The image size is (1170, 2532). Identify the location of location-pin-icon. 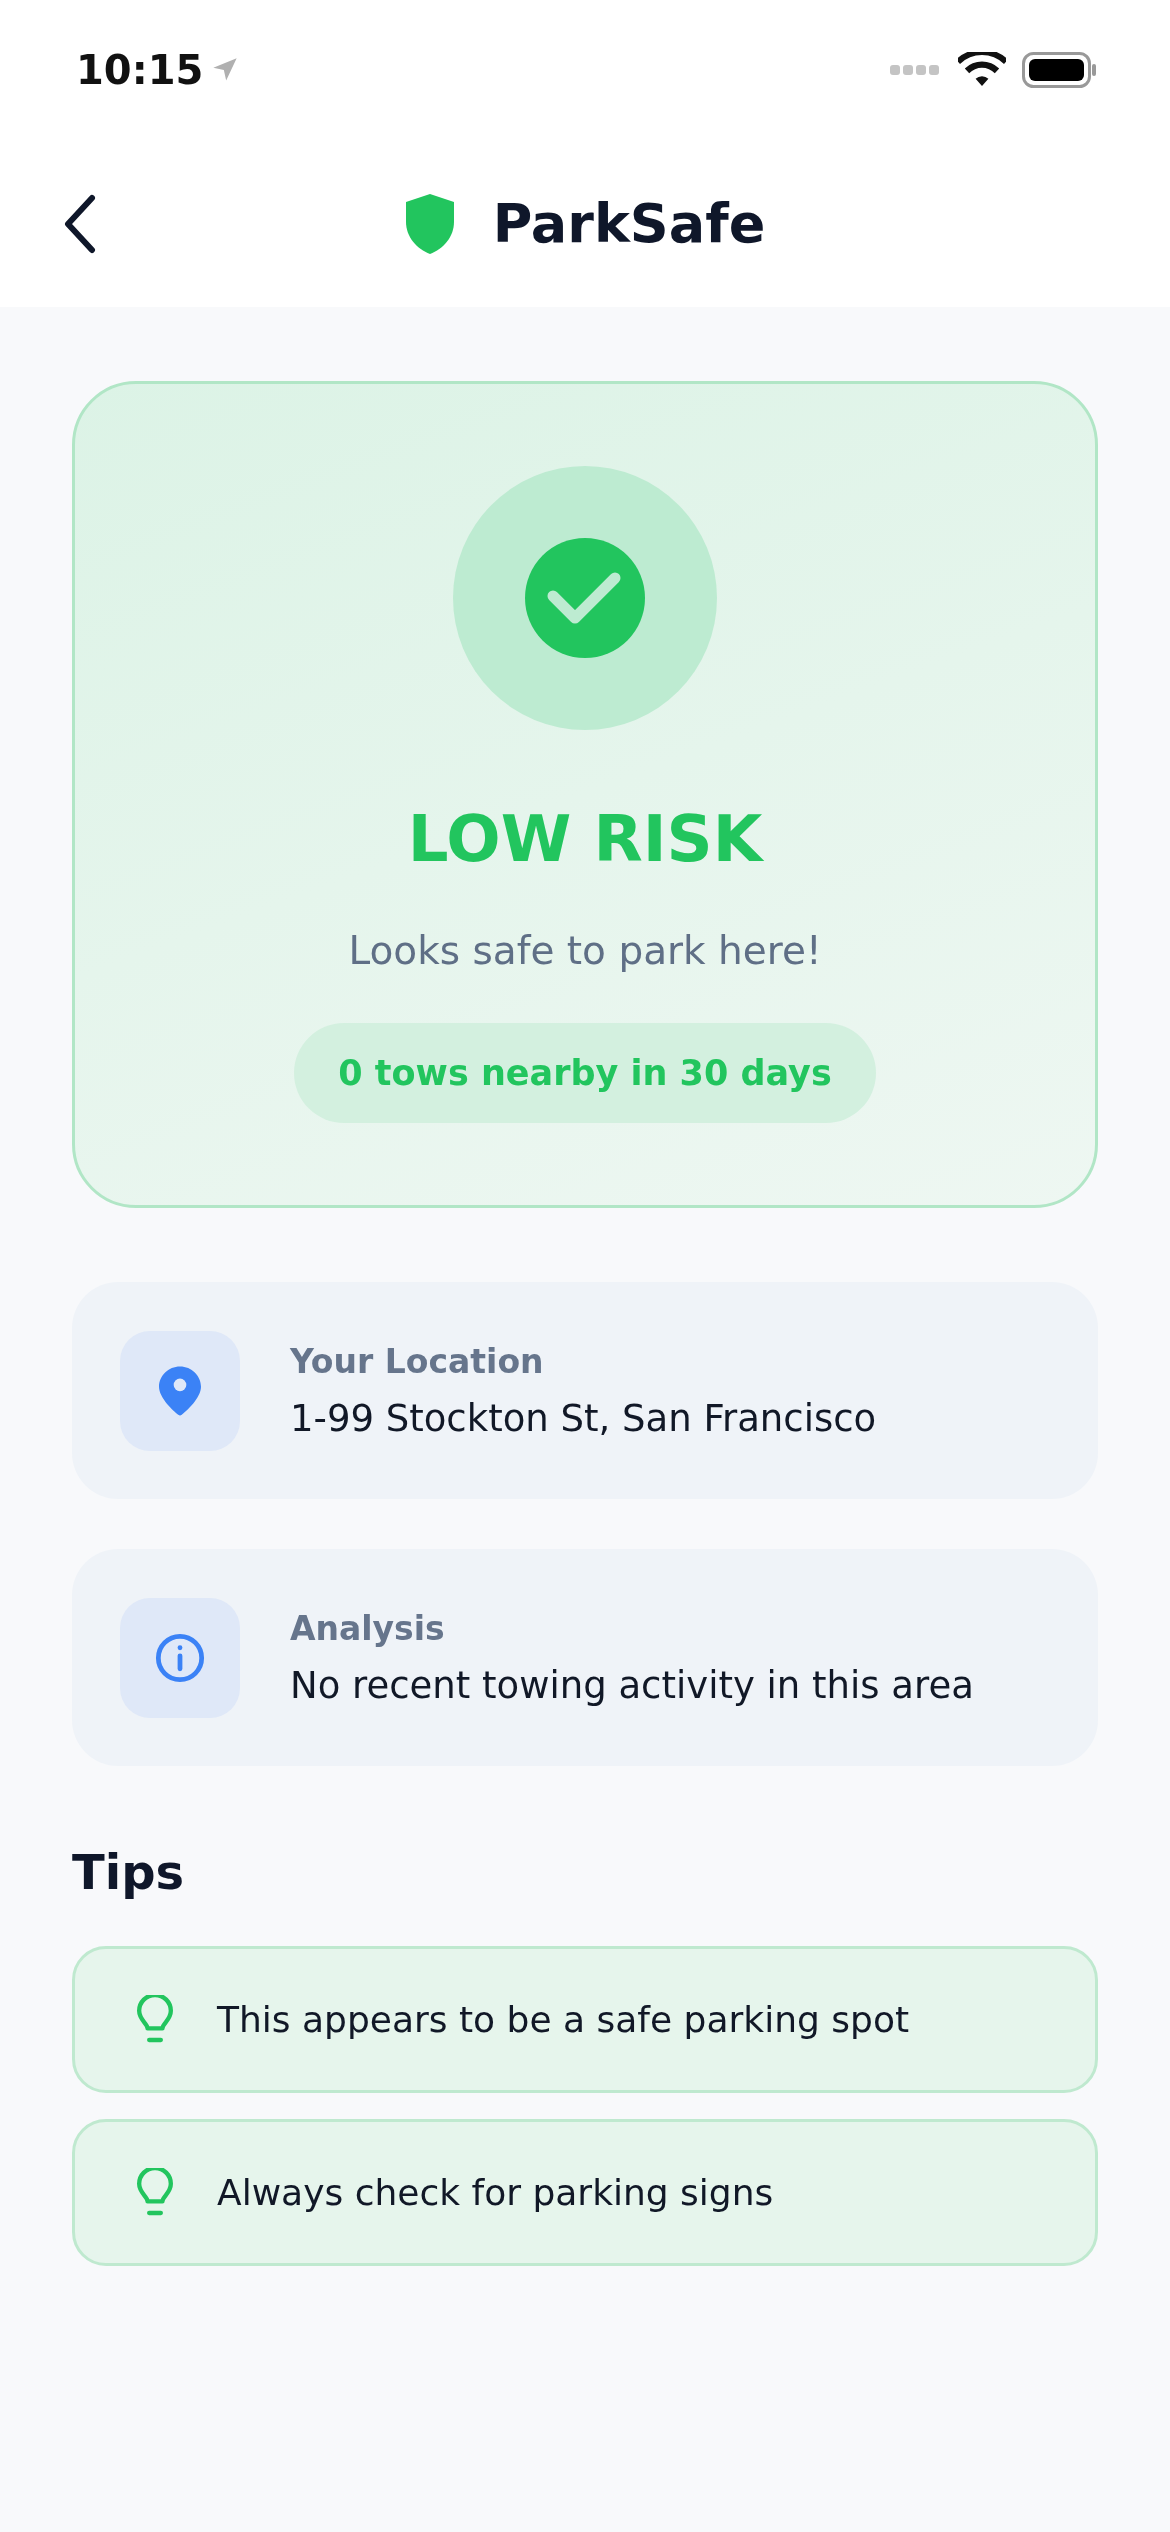
(180, 1390).